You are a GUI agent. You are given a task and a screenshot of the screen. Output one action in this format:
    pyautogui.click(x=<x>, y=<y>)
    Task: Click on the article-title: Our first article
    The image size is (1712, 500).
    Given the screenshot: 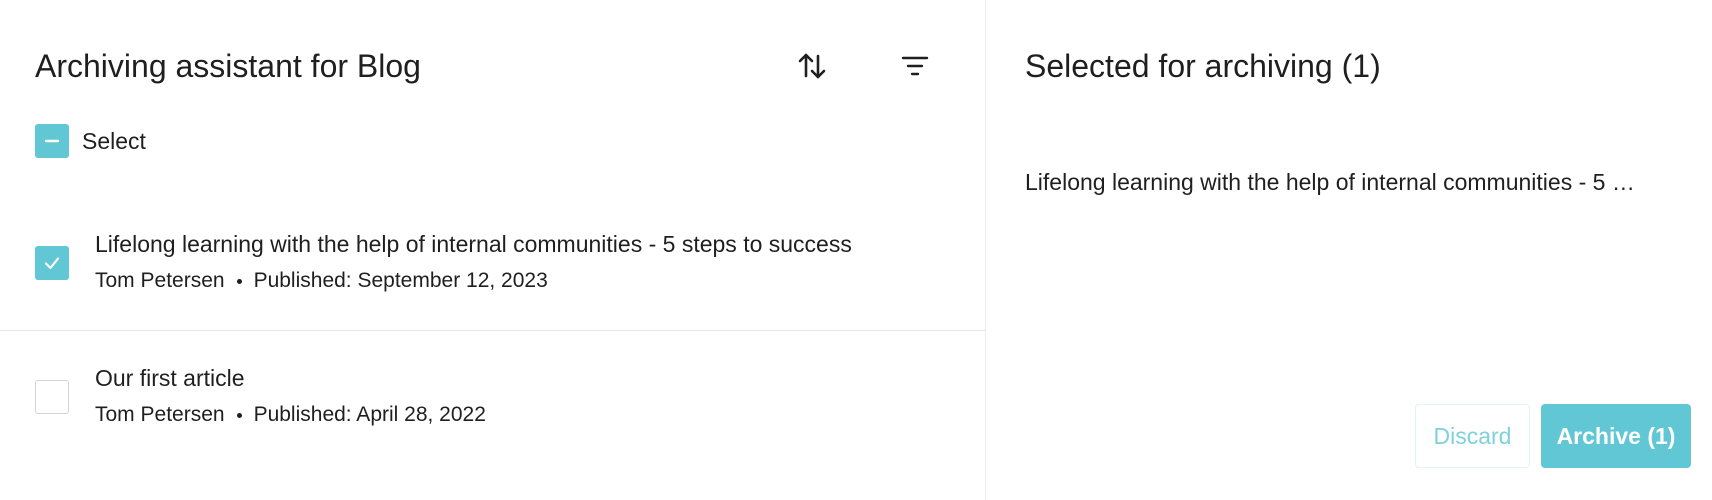 What is the action you would take?
    pyautogui.click(x=170, y=378)
    